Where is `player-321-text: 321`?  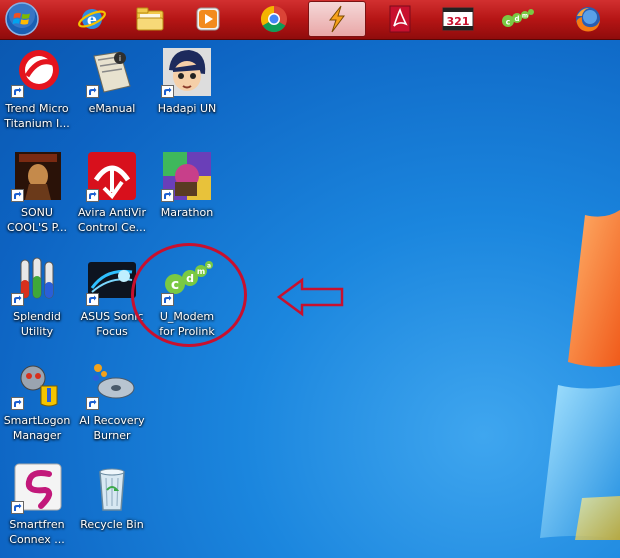
player-321-text: 321 is located at coordinates (458, 21).